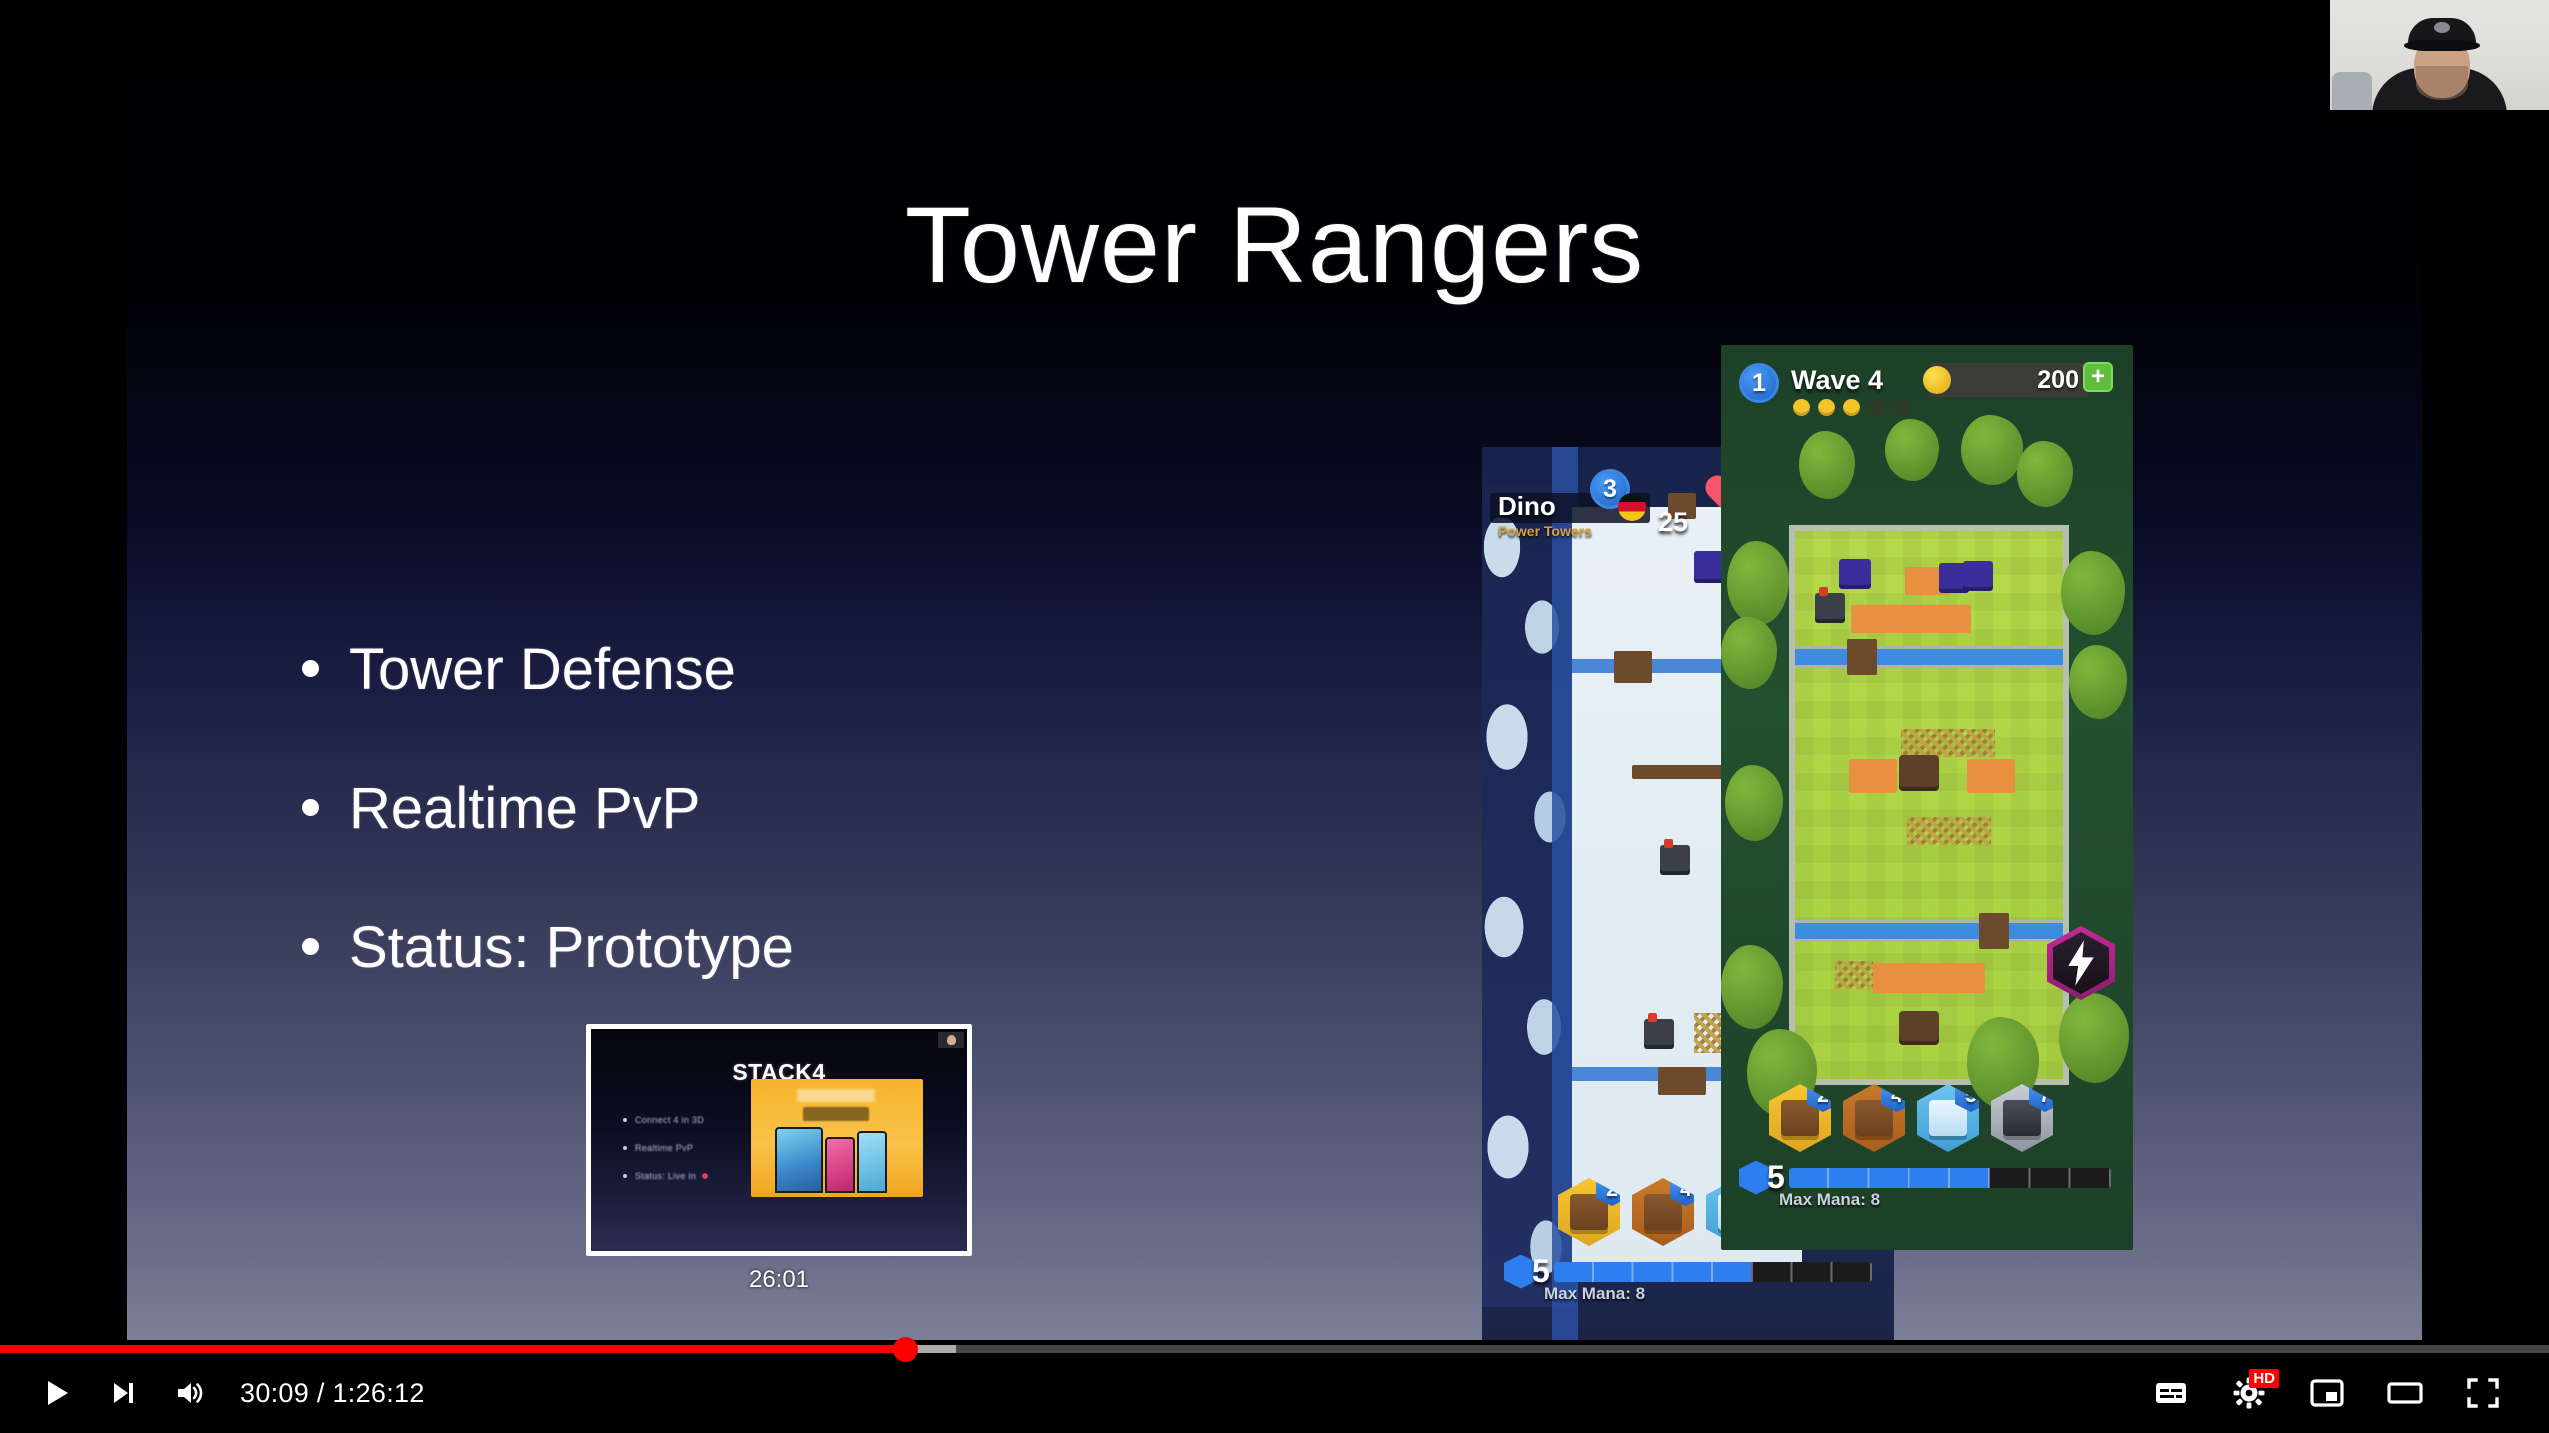  Describe the element at coordinates (1919, 1026) in the screenshot. I see `home-tower` at that location.